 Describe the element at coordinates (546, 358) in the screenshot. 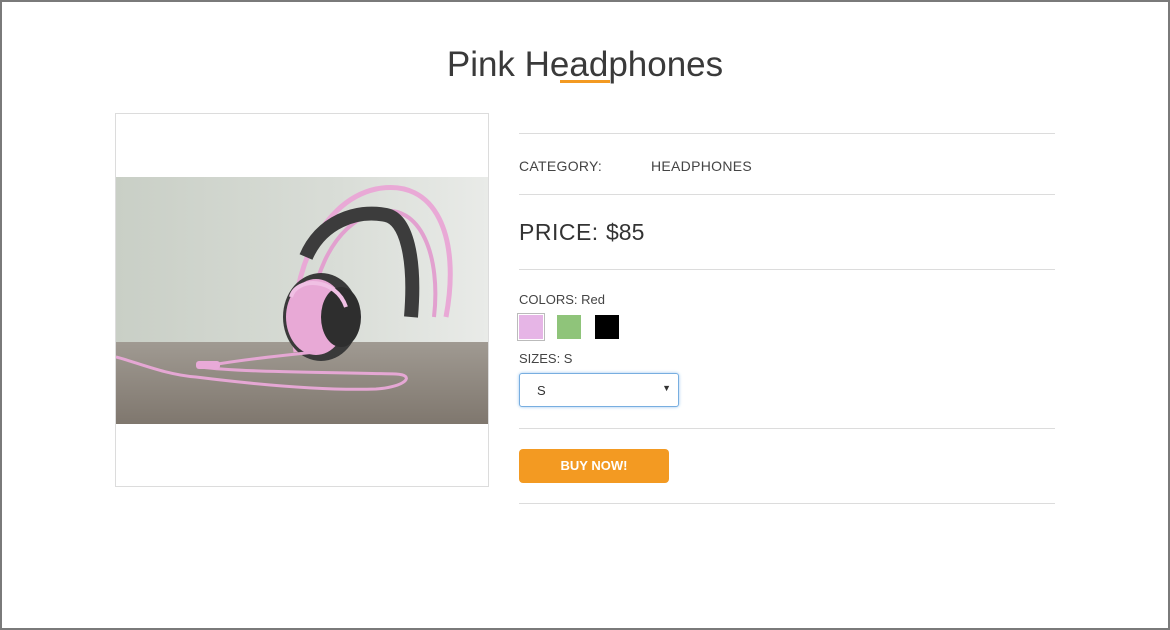

I see `sizes-label: SIZES: S` at that location.